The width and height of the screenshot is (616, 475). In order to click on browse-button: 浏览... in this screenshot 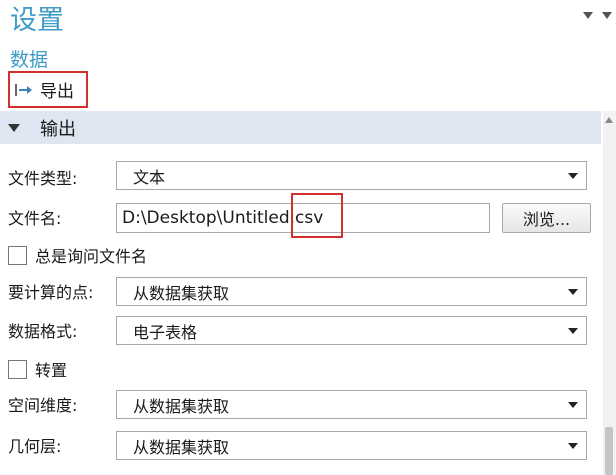, I will do `click(546, 218)`.